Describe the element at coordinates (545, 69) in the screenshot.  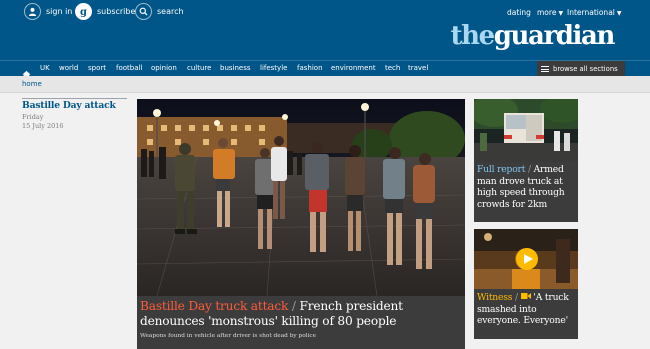
I see `hamburger-icon` at that location.